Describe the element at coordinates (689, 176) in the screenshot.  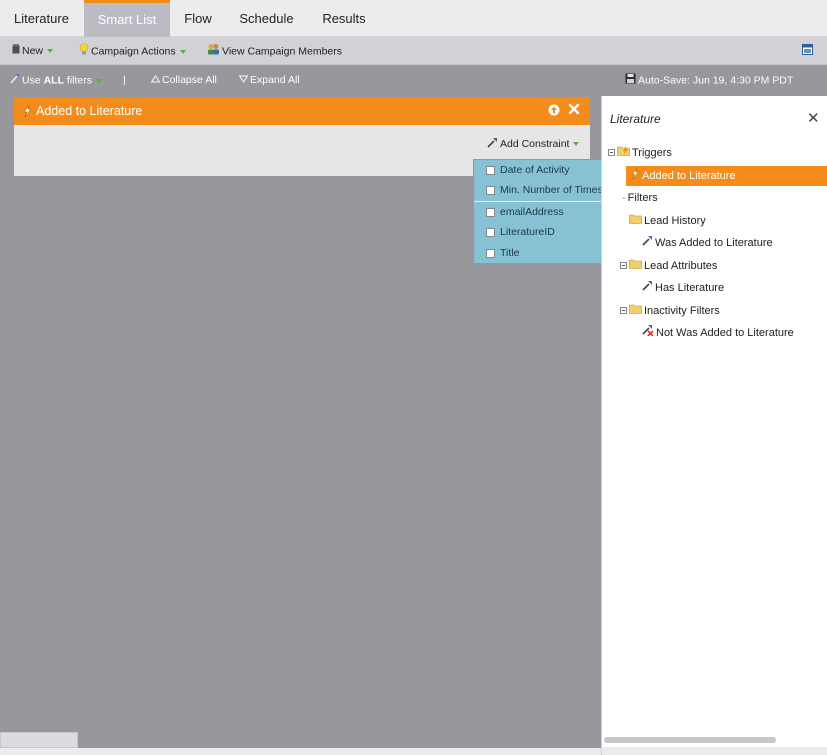
I see `tree-label: Added to Literature` at that location.